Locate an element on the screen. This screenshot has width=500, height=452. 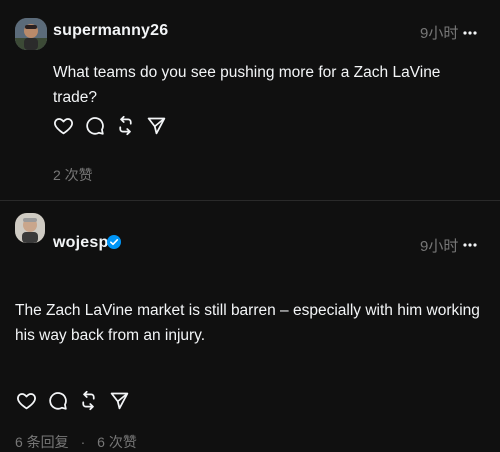
username: supermanny26 is located at coordinates (110, 31).